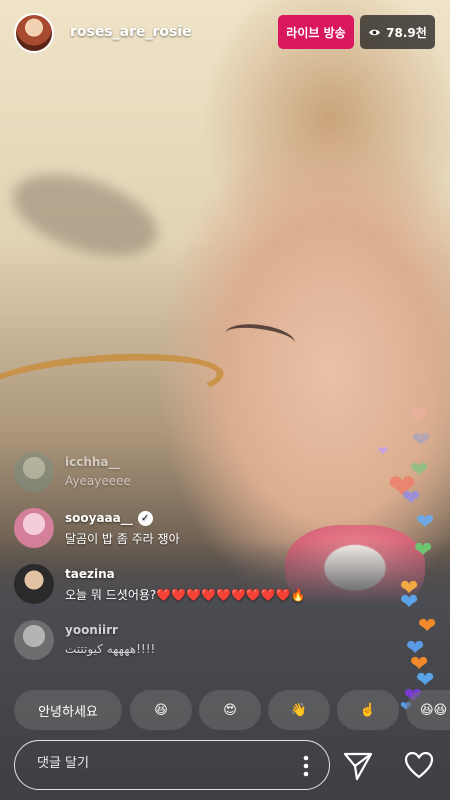  Describe the element at coordinates (122, 539) in the screenshot. I see `comment-text: 달곰이 밥 좀 주라 쟁아` at that location.